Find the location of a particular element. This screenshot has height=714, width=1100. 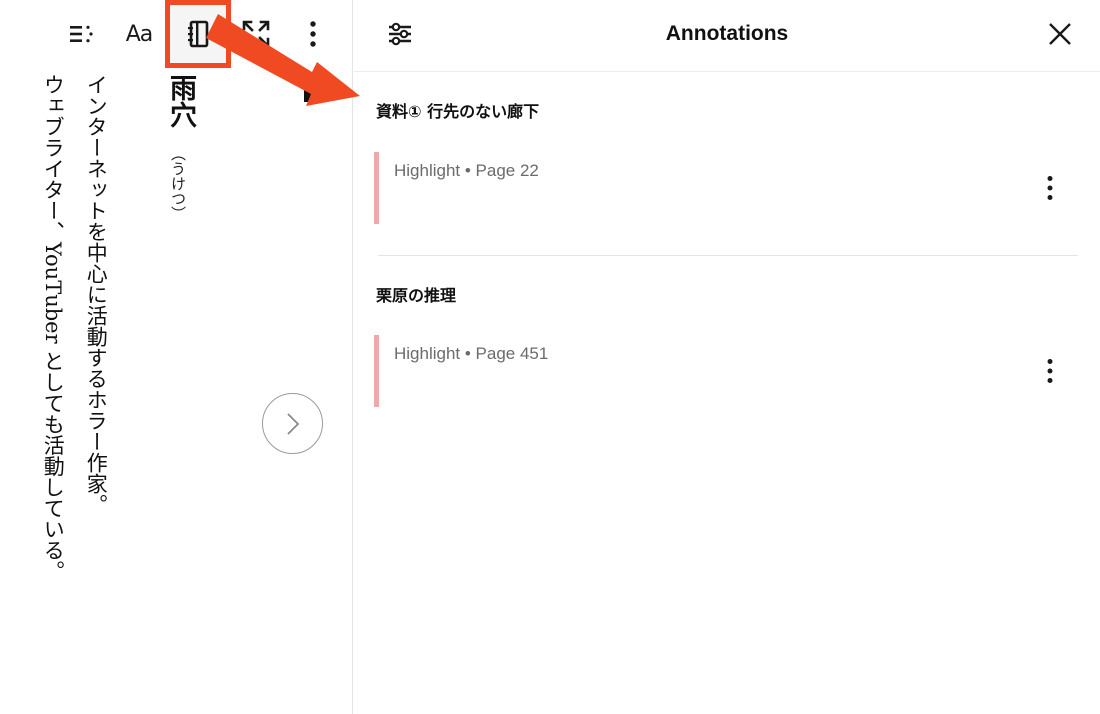

more-options-button is located at coordinates (313, 34).